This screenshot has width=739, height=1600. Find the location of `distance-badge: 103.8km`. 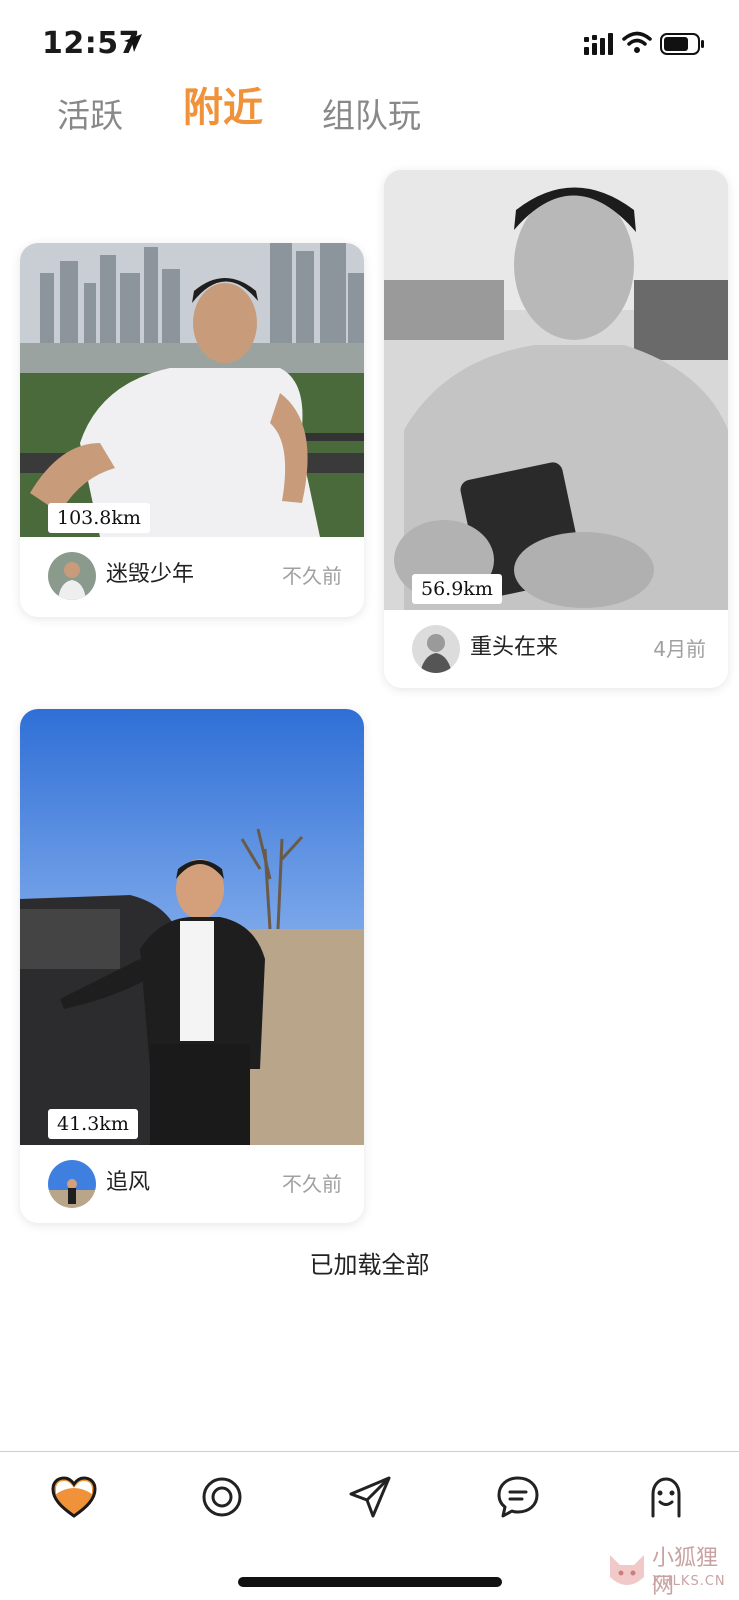

distance-badge: 103.8km is located at coordinates (99, 518).